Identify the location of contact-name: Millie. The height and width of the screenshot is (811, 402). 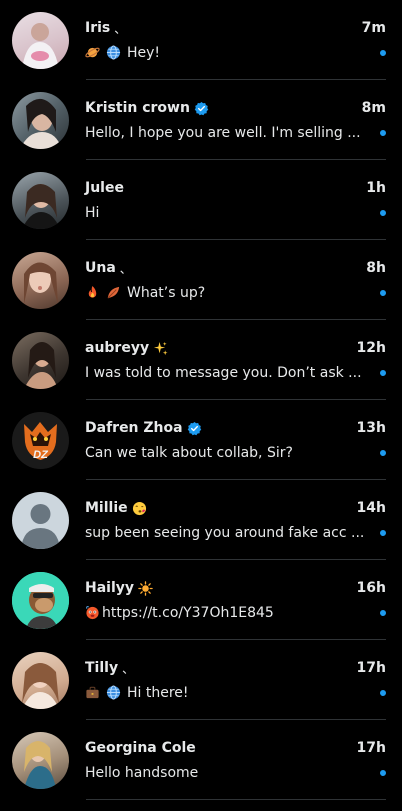
(106, 508).